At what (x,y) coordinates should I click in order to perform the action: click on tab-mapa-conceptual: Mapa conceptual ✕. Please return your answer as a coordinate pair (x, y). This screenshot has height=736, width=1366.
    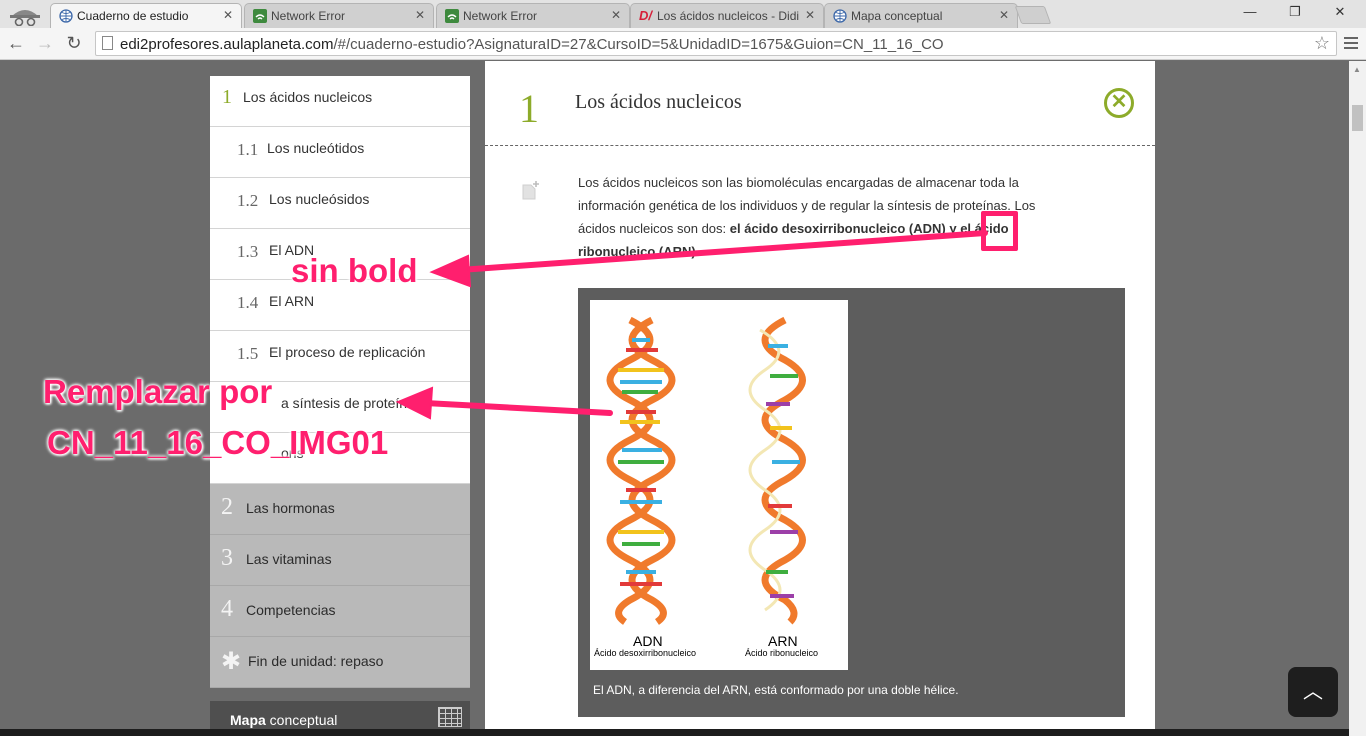
    Looking at the image, I should click on (921, 15).